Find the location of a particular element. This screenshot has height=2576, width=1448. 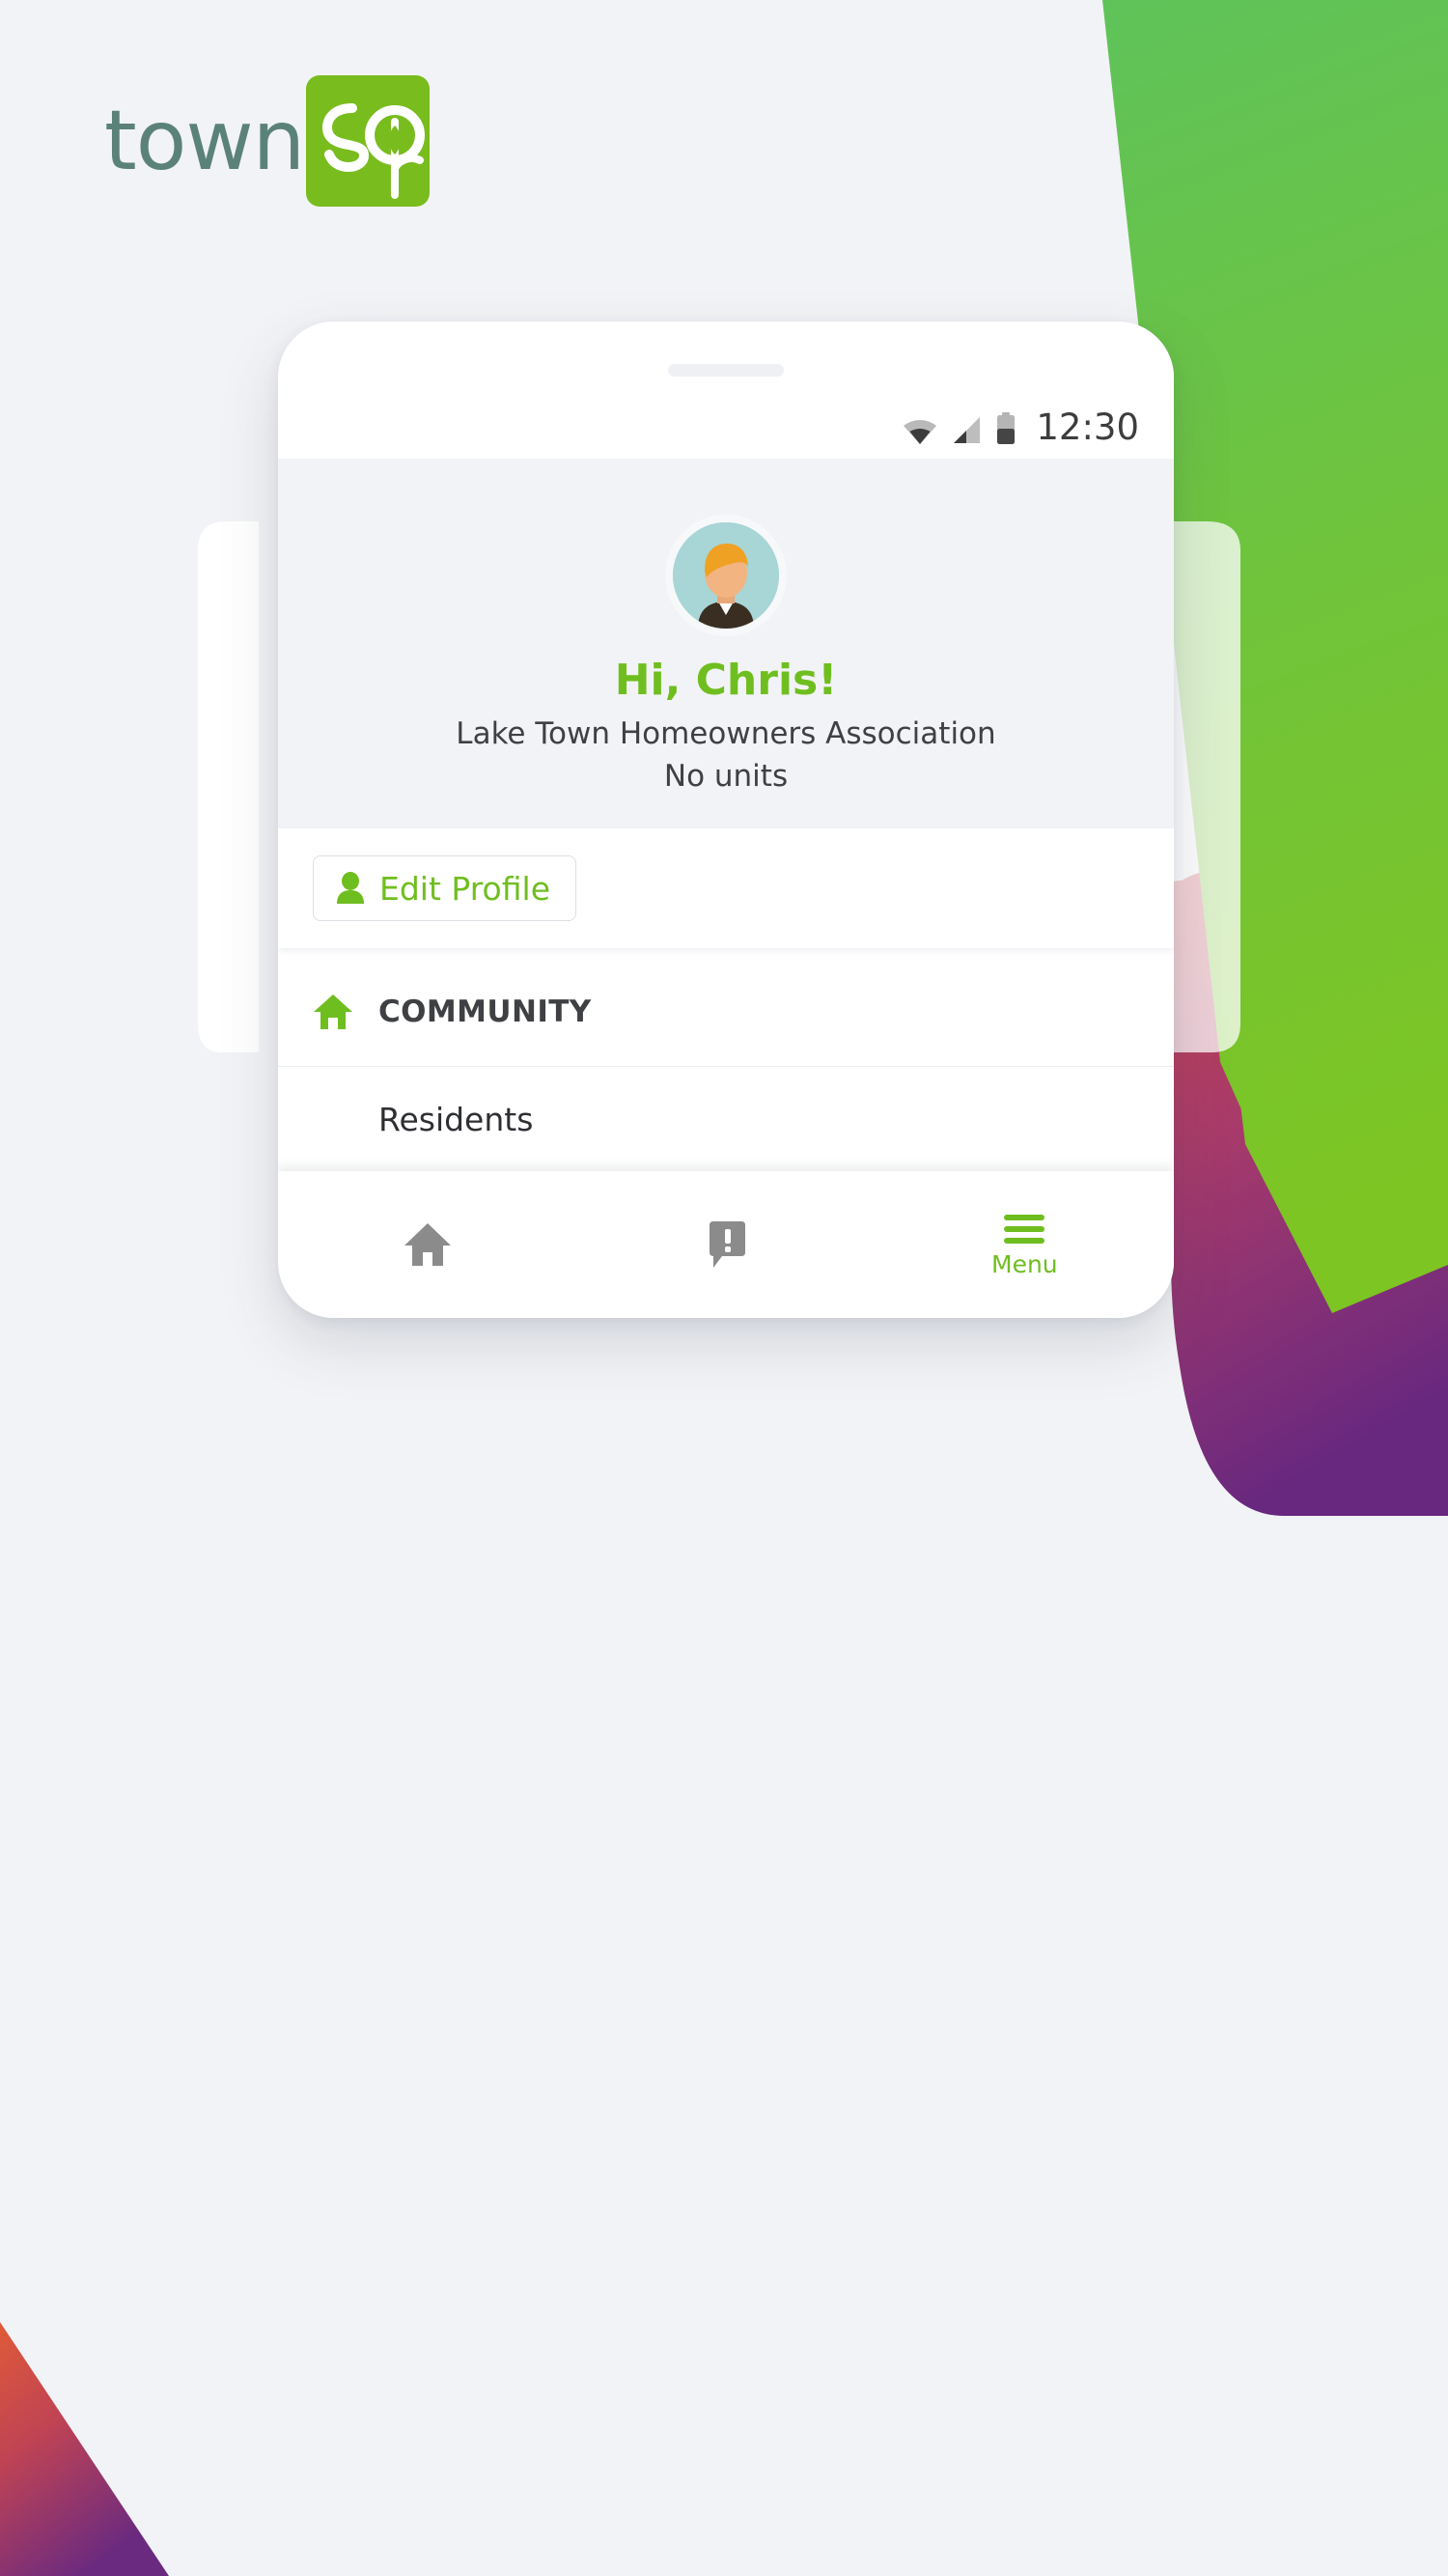

logo-wordmark: town is located at coordinates (205, 141).